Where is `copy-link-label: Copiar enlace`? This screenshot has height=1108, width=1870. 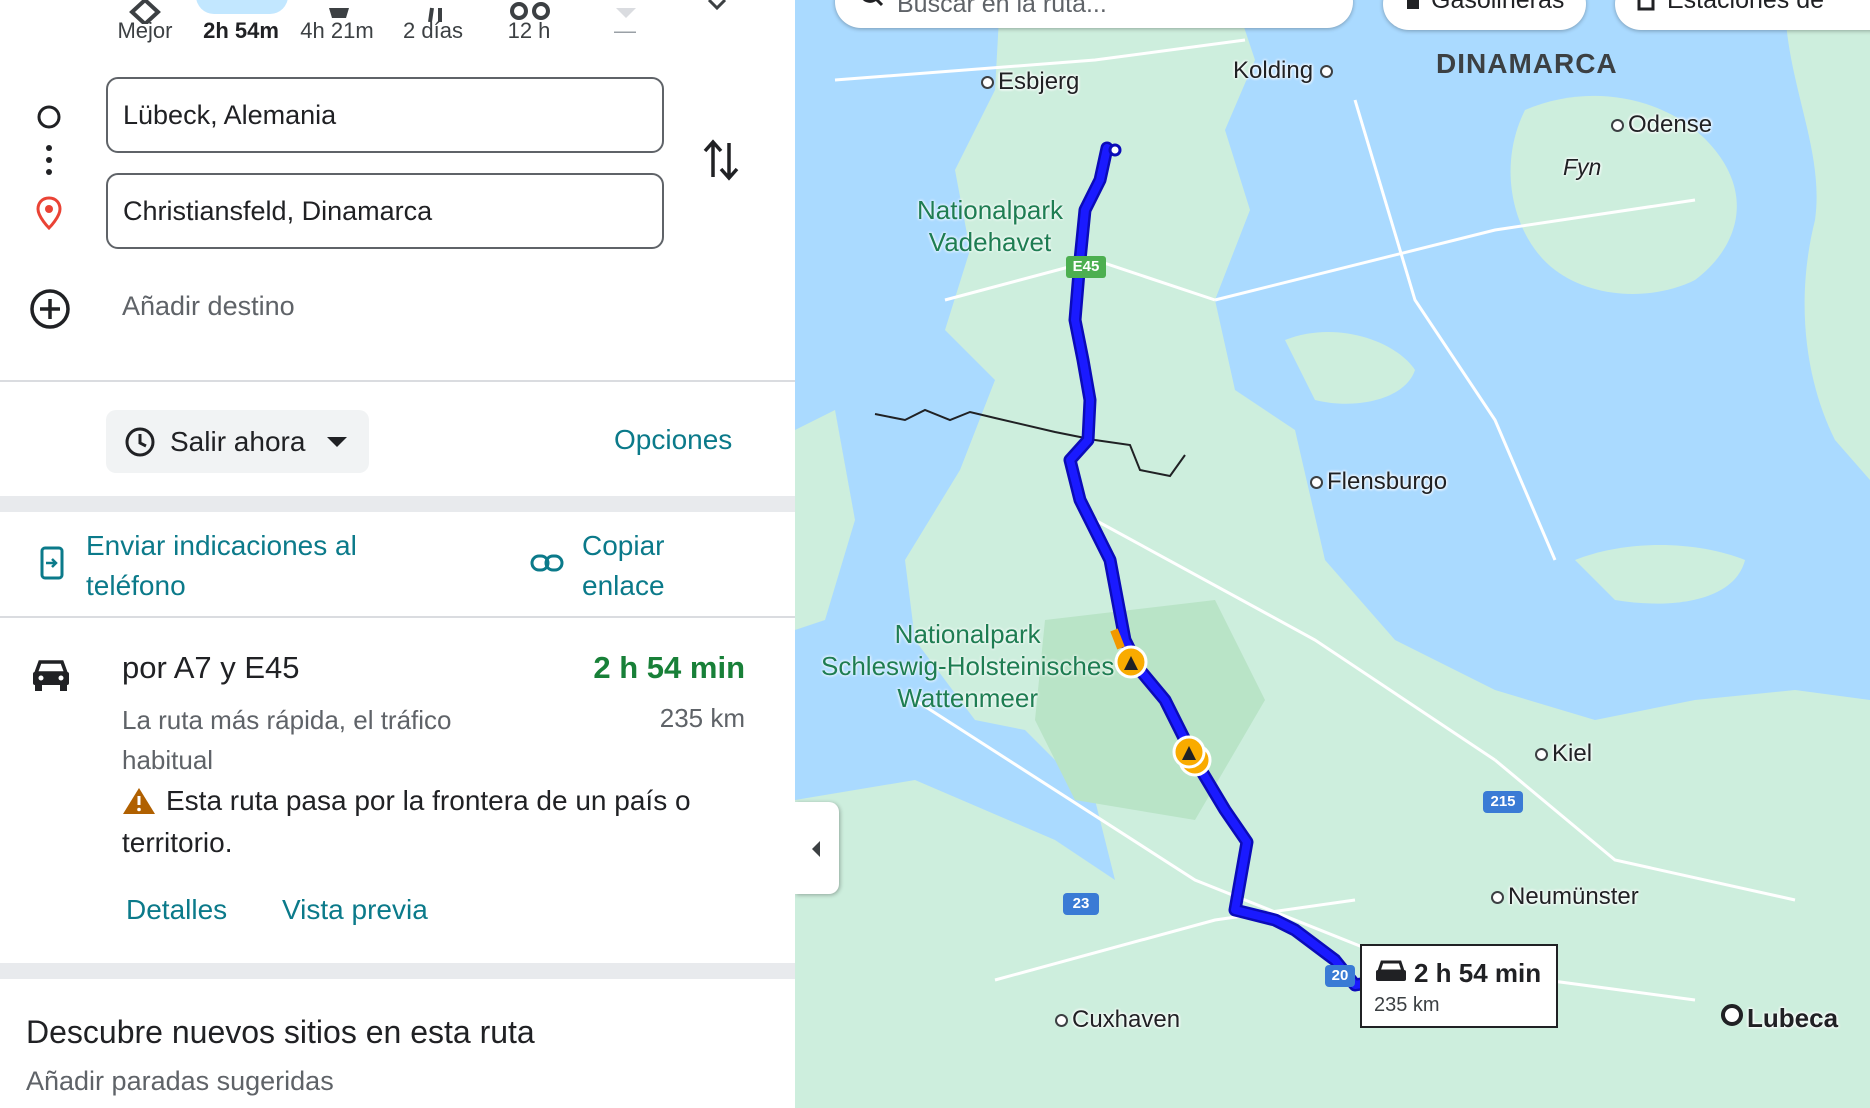
copy-link-label: Copiar enlace is located at coordinates (623, 566).